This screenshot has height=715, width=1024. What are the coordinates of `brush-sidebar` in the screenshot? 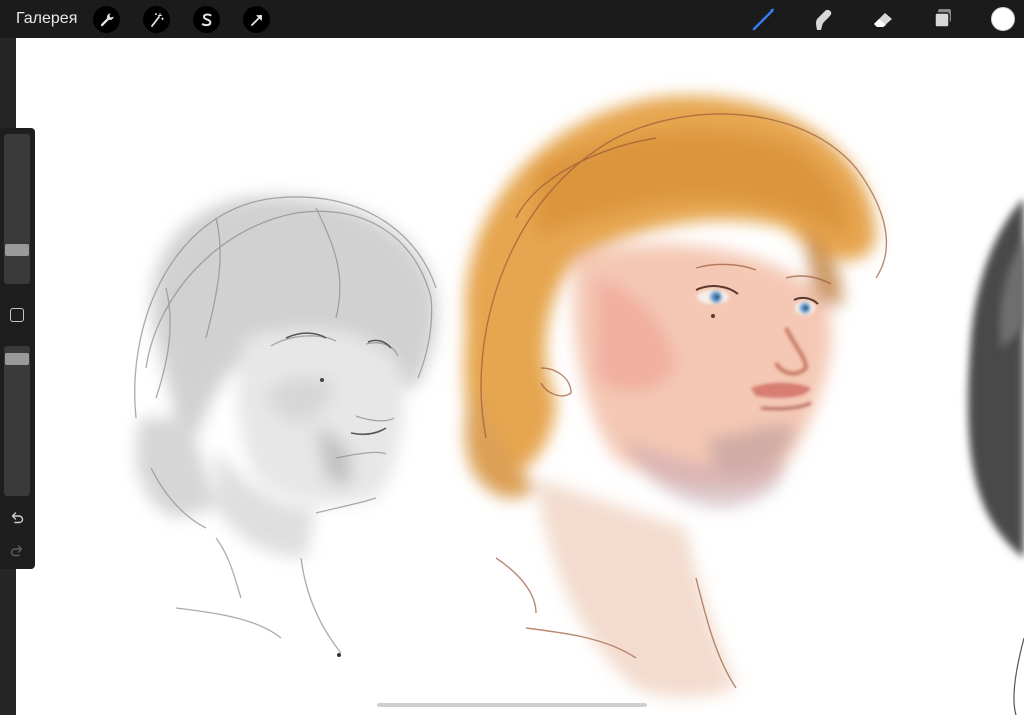 It's located at (17, 348).